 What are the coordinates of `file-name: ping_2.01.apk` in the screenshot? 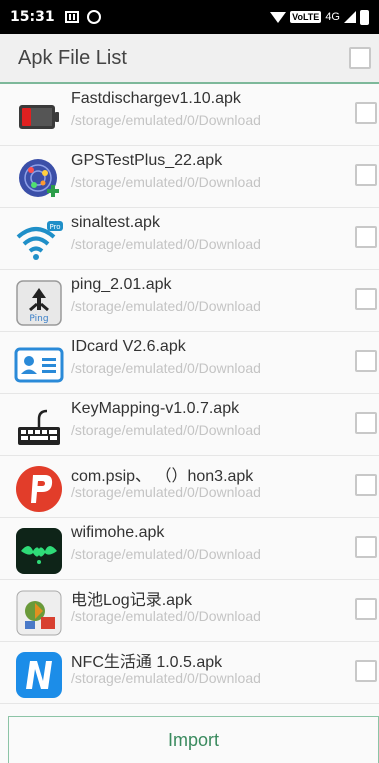 It's located at (121, 284).